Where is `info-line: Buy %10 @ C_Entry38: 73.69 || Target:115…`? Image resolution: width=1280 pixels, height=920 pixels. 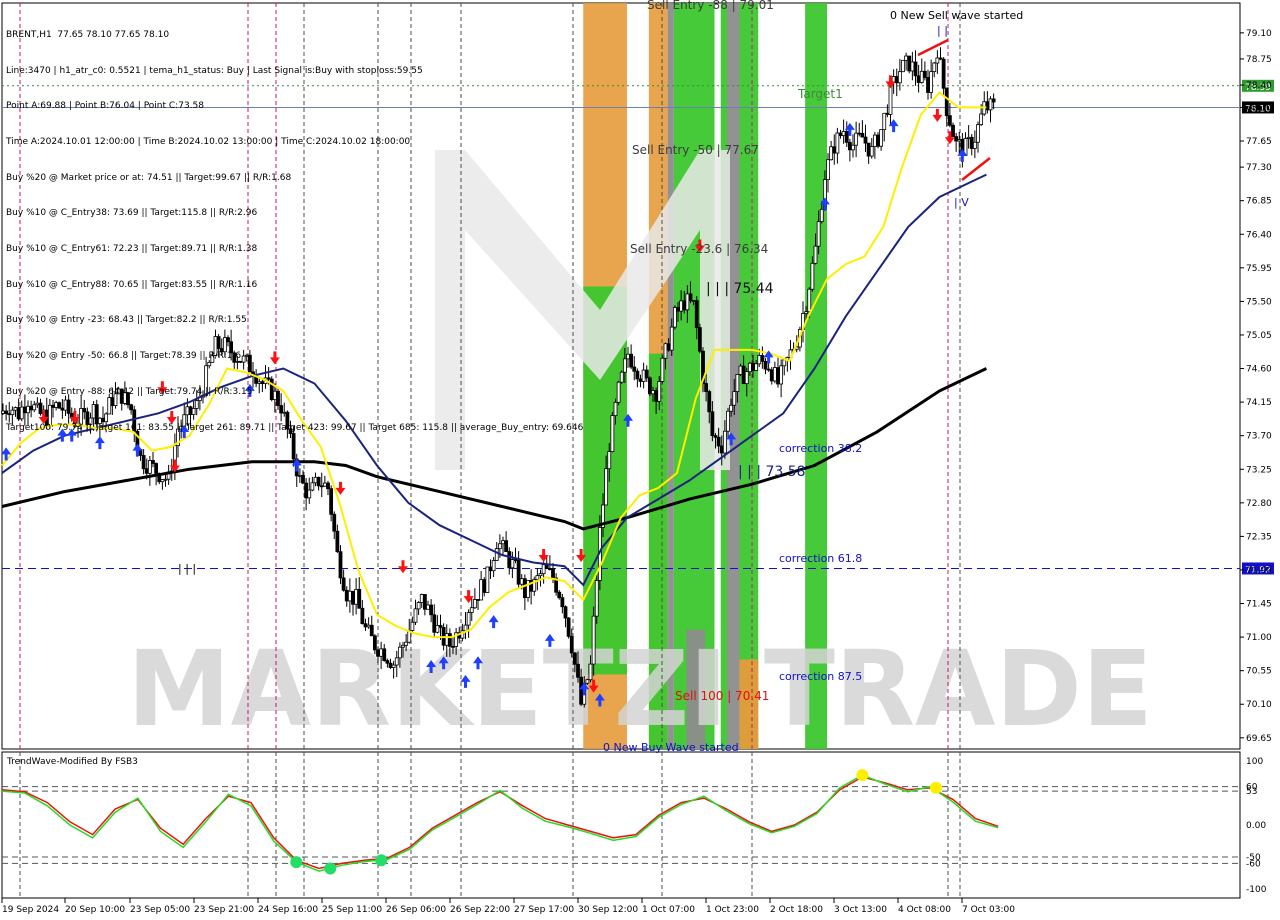 info-line: Buy %10 @ C_Entry38: 73.69 || Target:115… is located at coordinates (132, 213).